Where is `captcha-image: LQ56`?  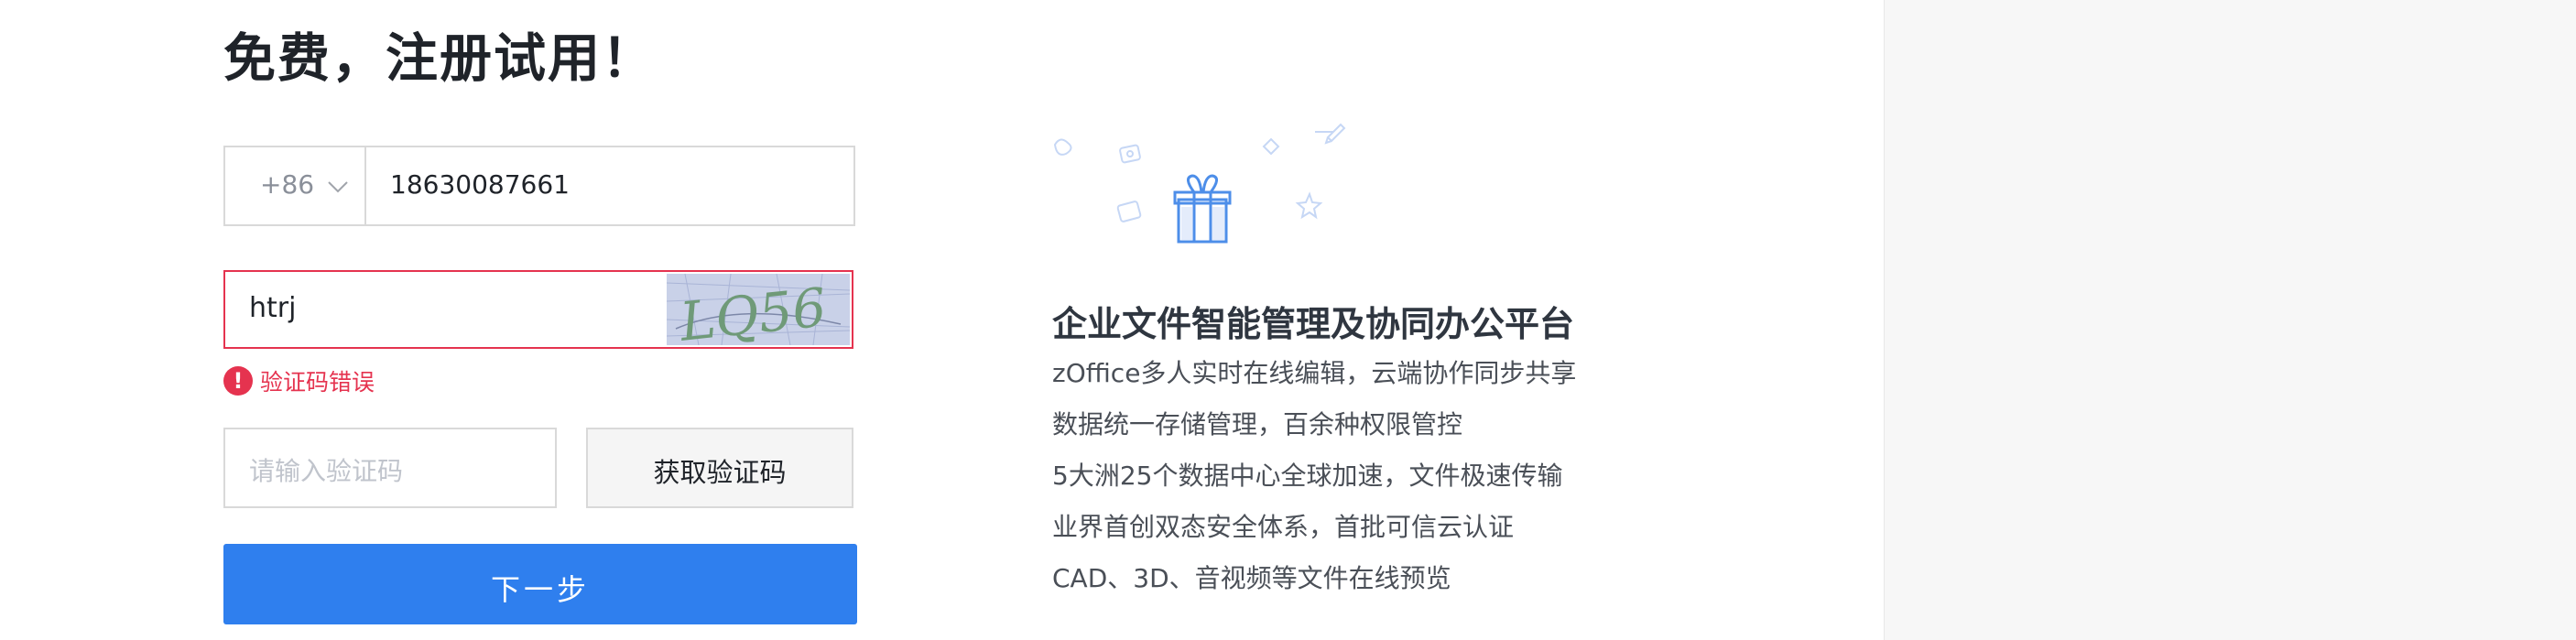
captcha-image: LQ56 is located at coordinates (758, 310).